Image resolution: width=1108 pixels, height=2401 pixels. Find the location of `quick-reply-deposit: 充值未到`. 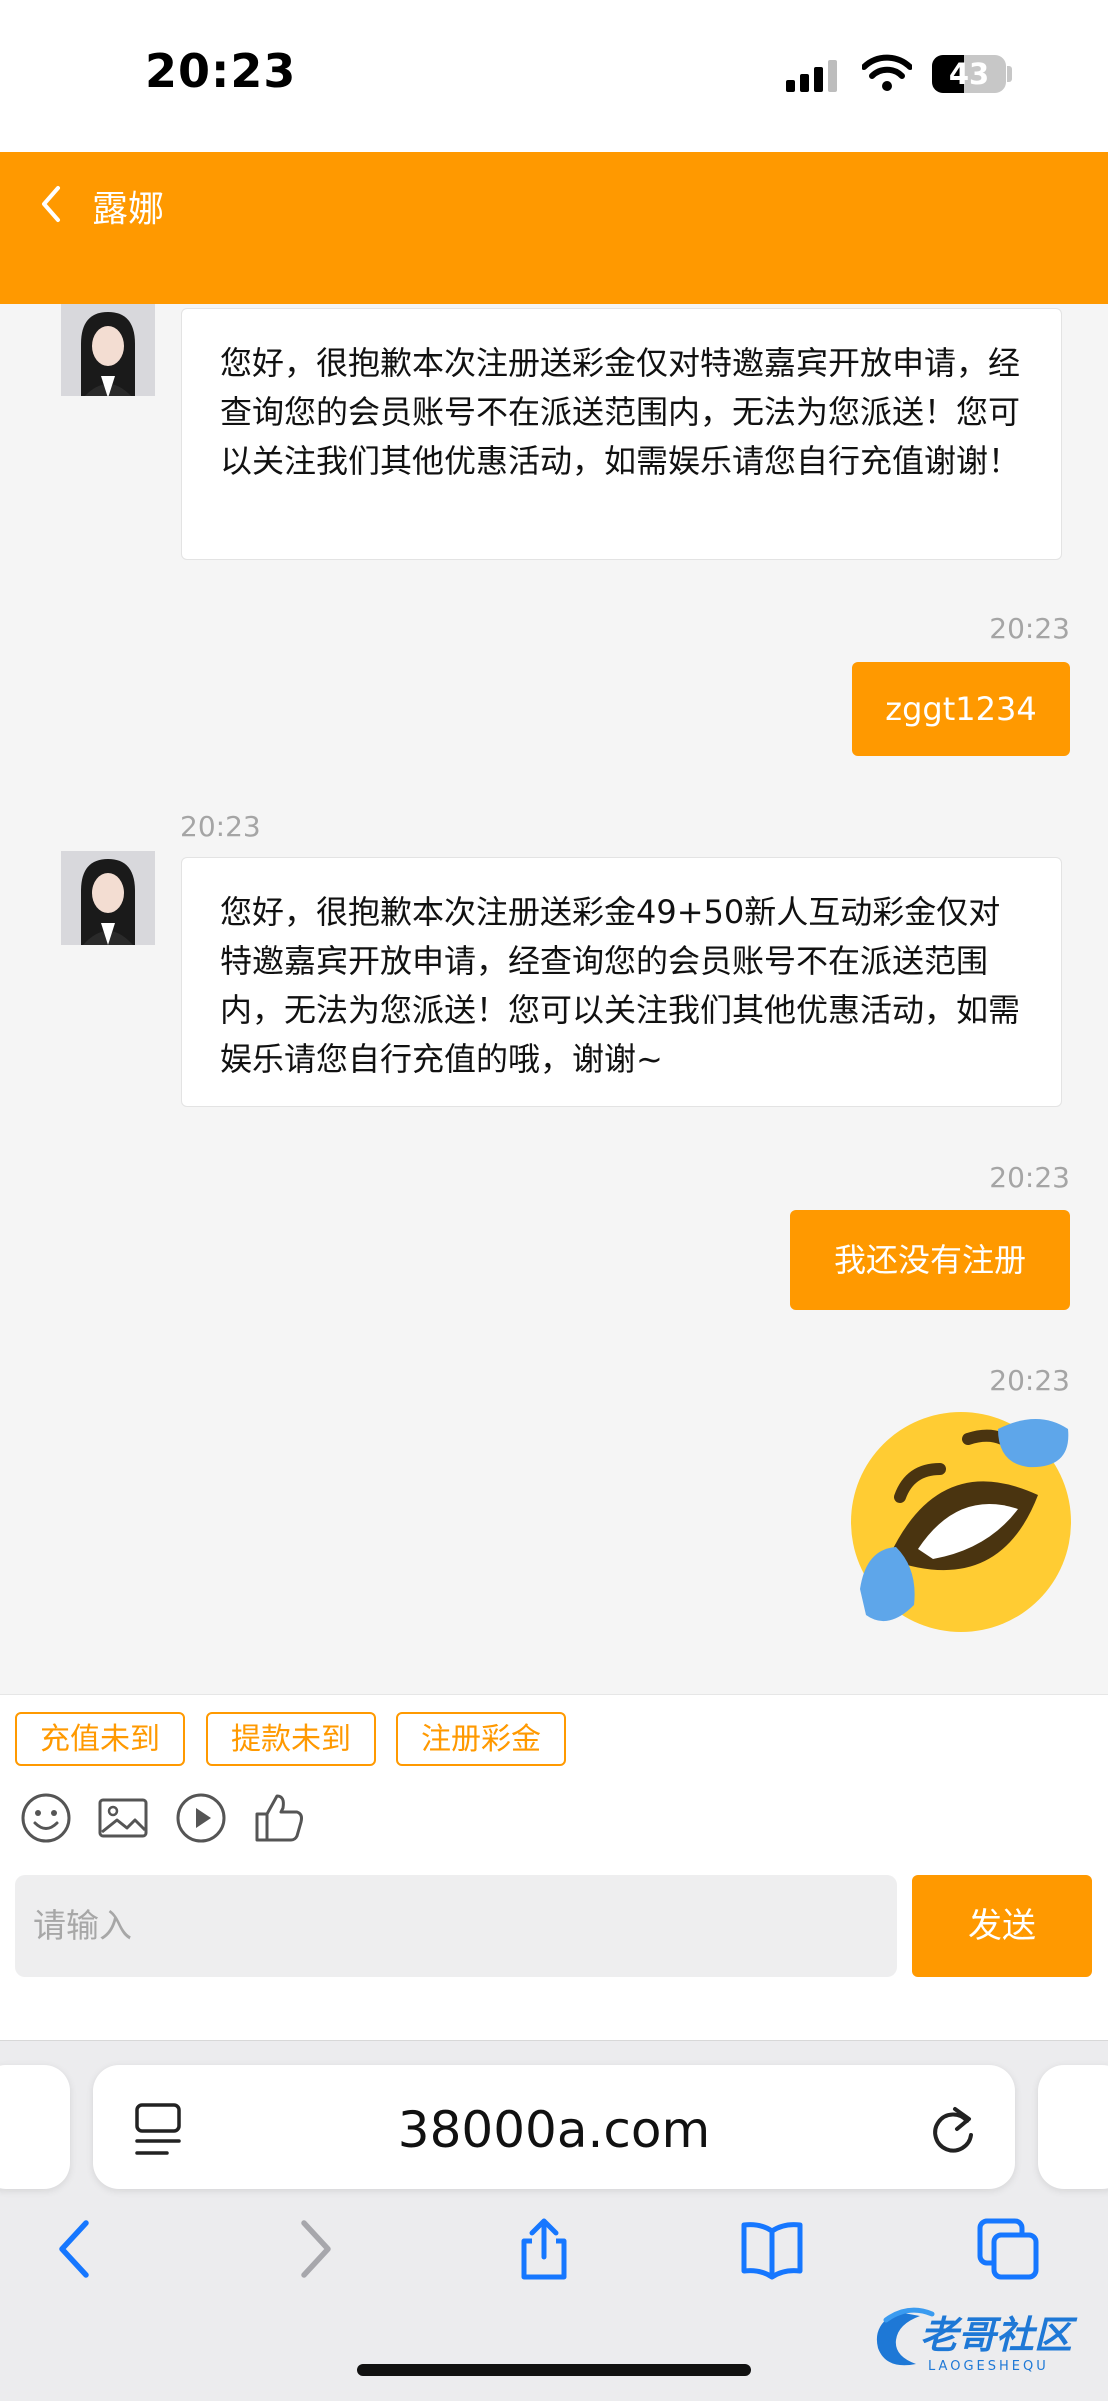

quick-reply-deposit: 充值未到 is located at coordinates (100, 1739).